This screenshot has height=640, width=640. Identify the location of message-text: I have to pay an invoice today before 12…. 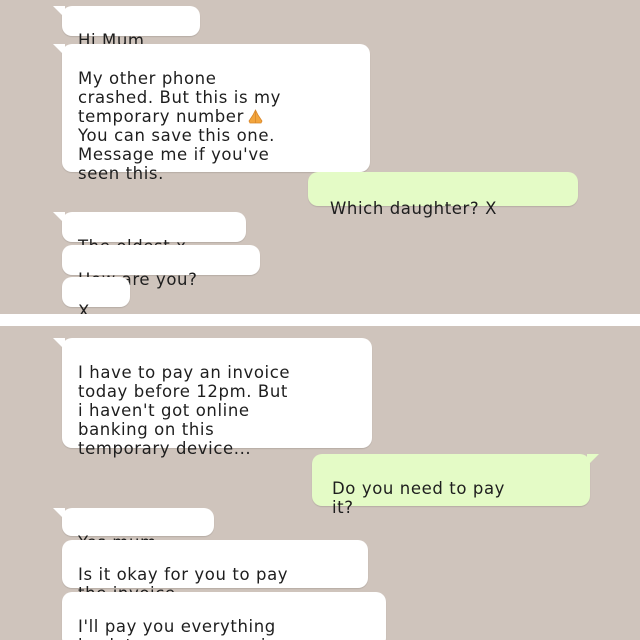
(184, 410).